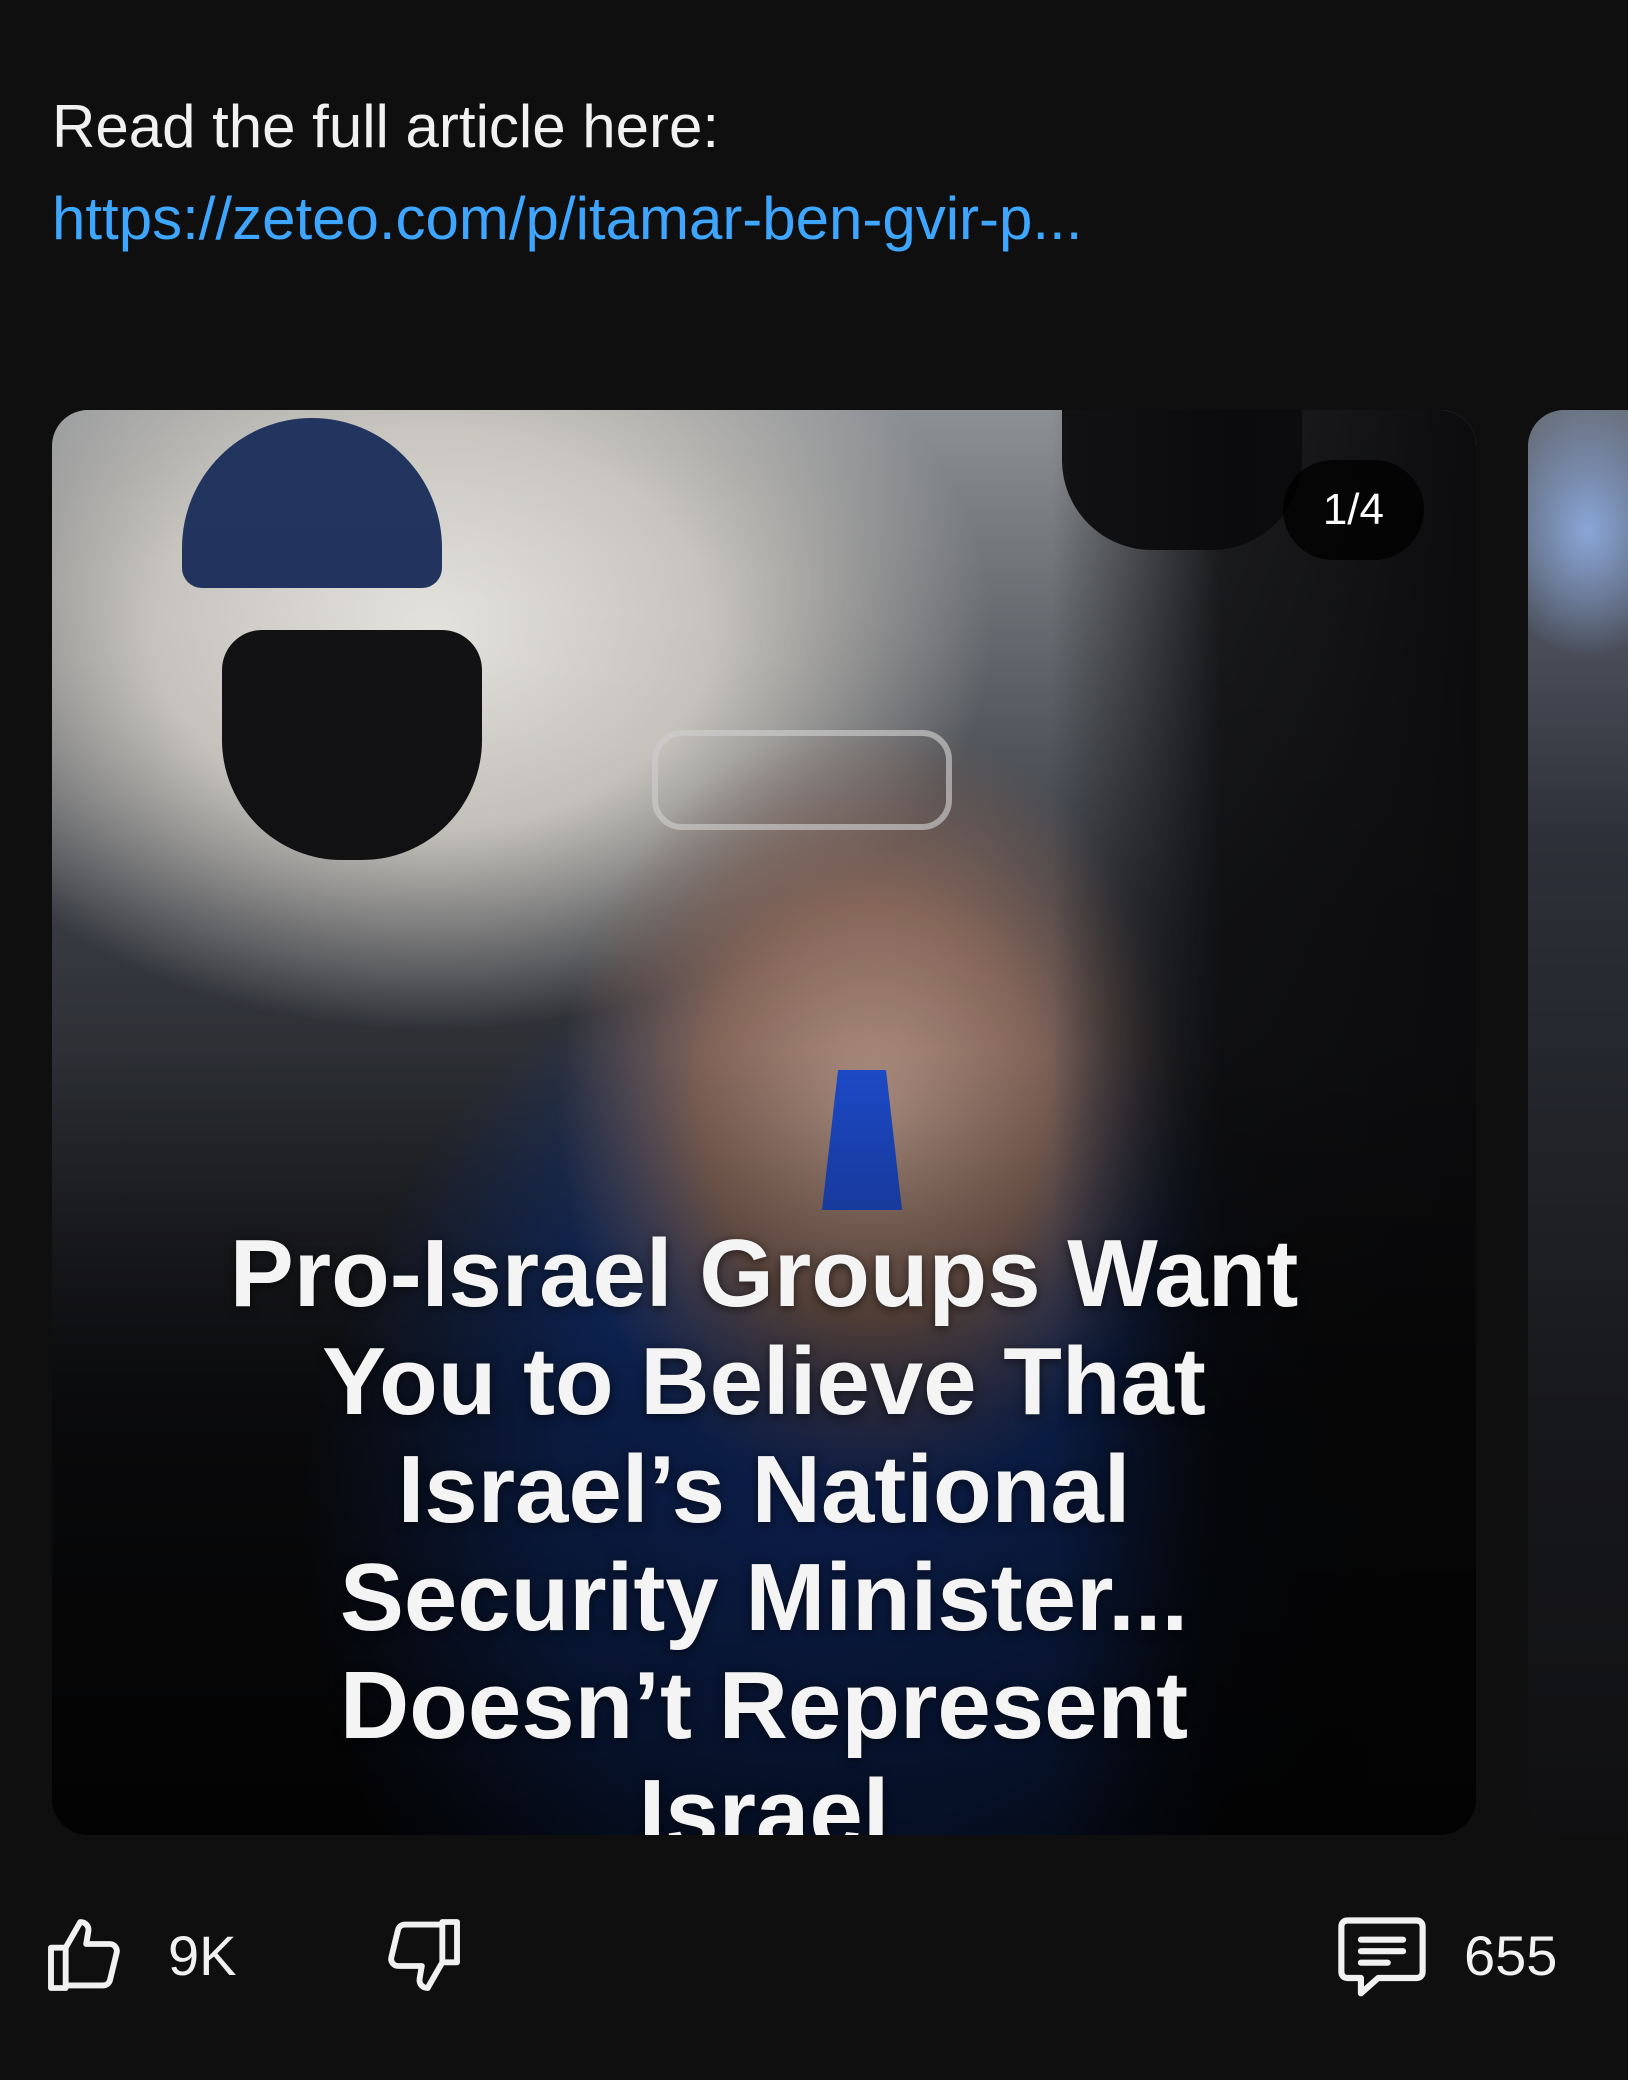 This screenshot has height=2080, width=1628. Describe the element at coordinates (1353, 510) in the screenshot. I see `slide-counter-badge: 1/4` at that location.